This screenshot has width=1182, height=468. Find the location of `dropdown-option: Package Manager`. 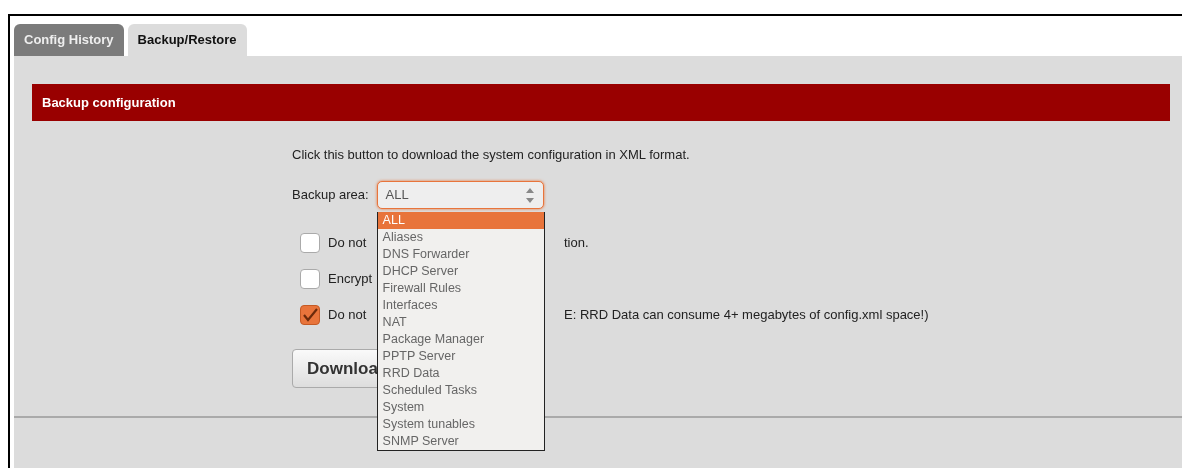

dropdown-option: Package Manager is located at coordinates (460, 339).